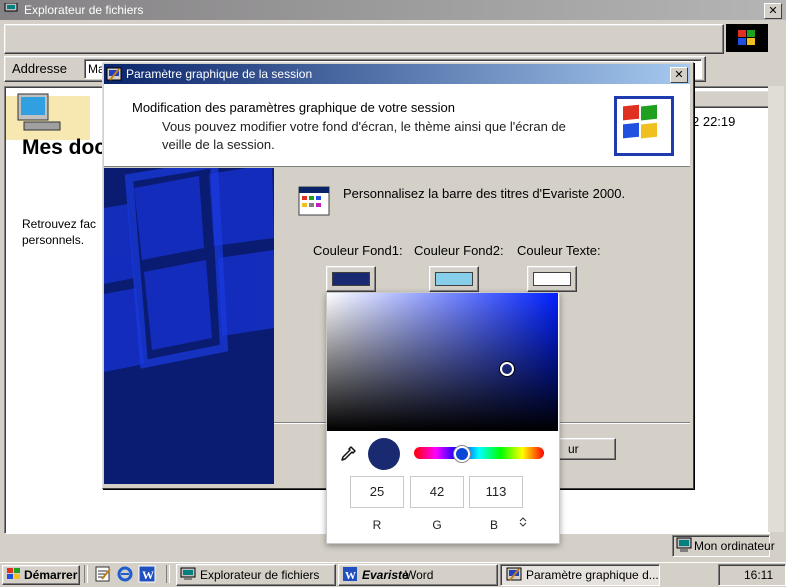 Image resolution: width=786 pixels, height=587 pixels. What do you see at coordinates (358, 250) in the screenshot?
I see `background1-color-label: Couleur Fond1:` at bounding box center [358, 250].